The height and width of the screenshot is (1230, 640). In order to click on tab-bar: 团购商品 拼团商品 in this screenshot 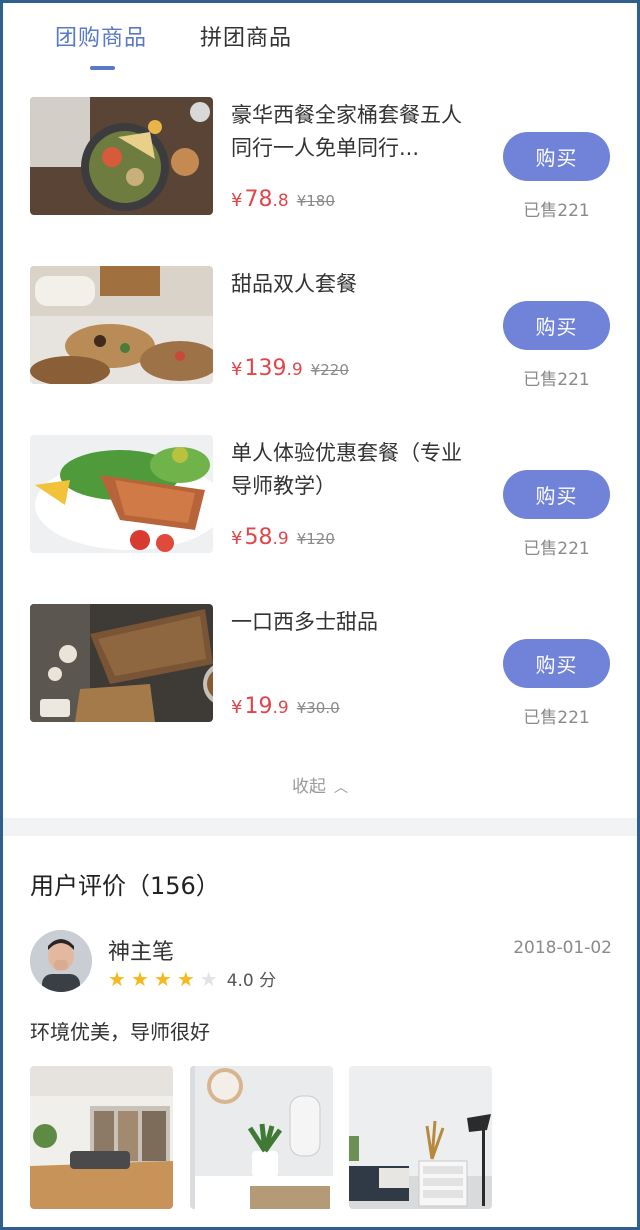, I will do `click(320, 40)`.